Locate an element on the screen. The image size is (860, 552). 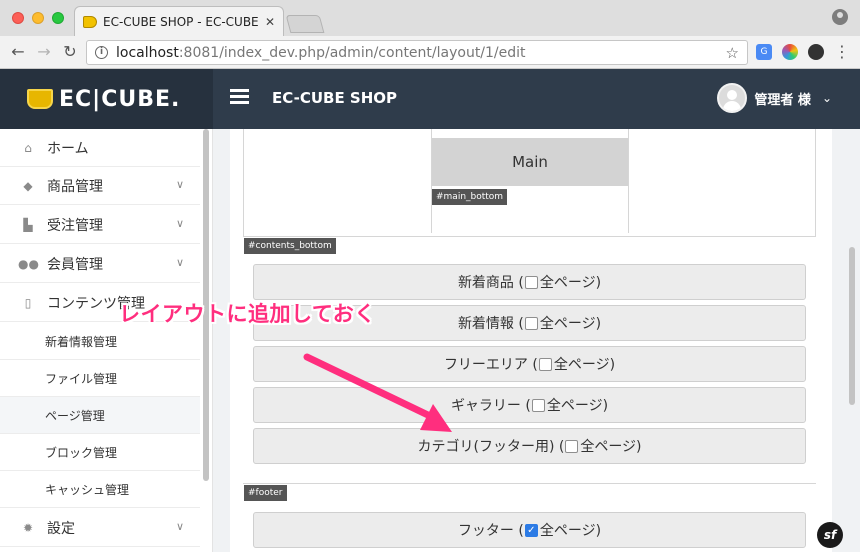
sidebar-item-customers: ●● 会員管理 ∨ is located at coordinates (100, 264).